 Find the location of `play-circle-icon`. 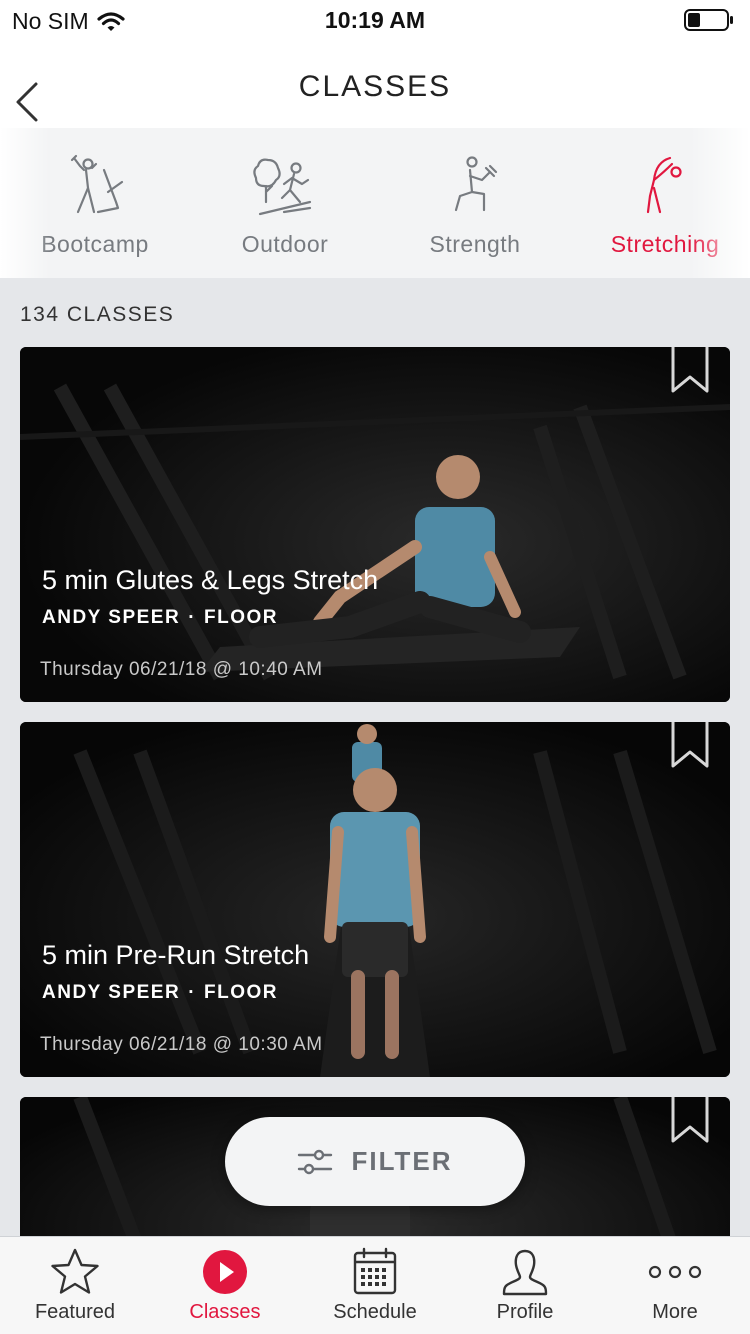

play-circle-icon is located at coordinates (225, 1272).